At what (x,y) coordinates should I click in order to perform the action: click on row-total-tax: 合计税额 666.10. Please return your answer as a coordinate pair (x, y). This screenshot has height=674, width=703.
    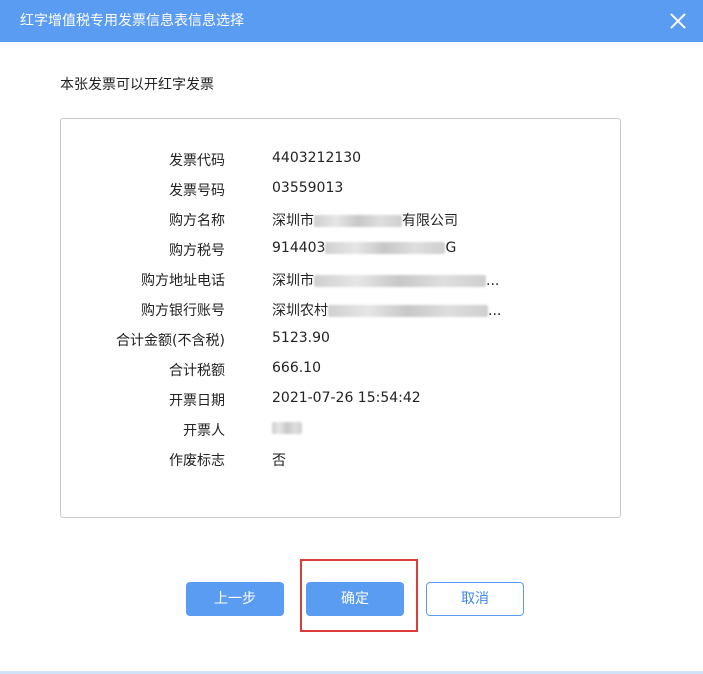
    Looking at the image, I should click on (340, 369).